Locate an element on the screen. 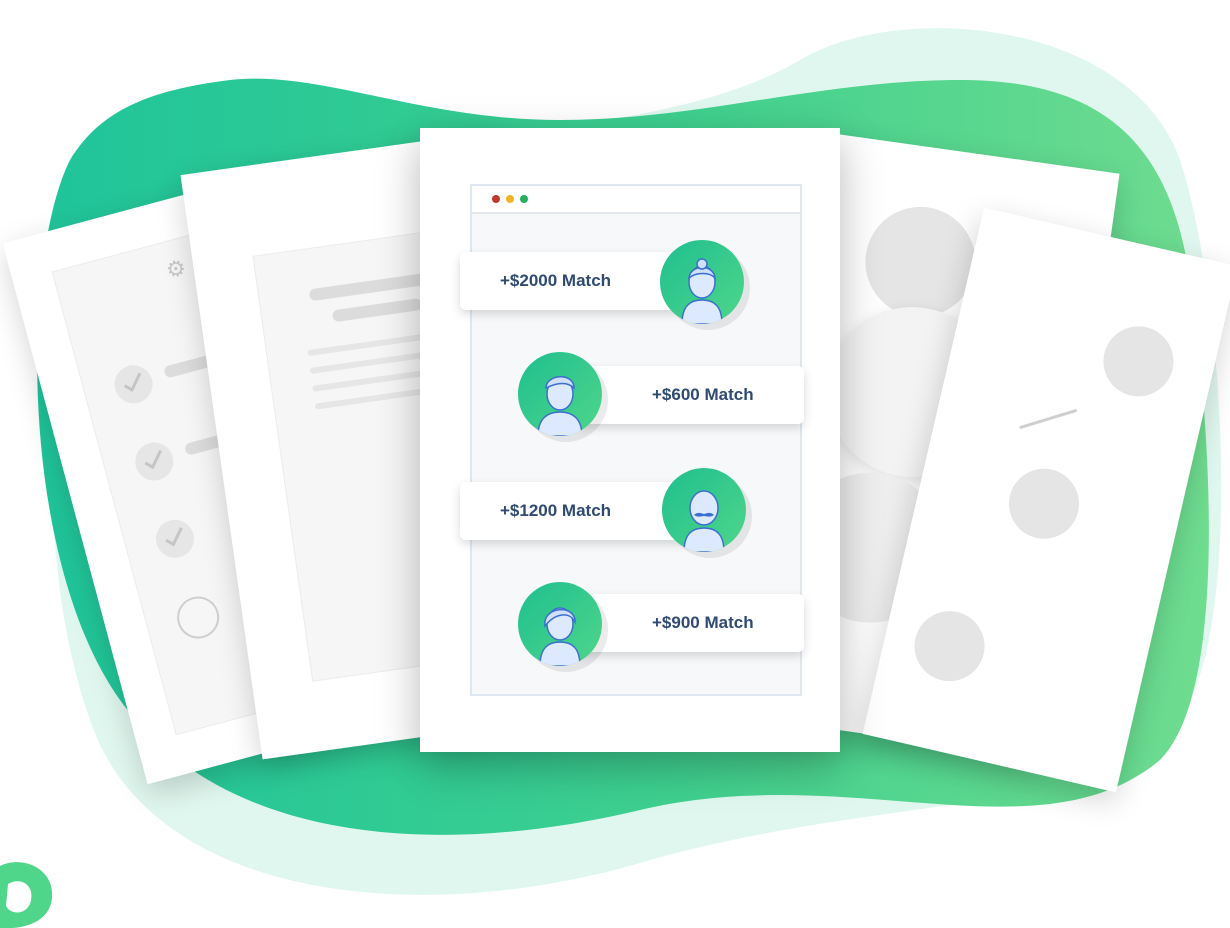  match-card: +$2000 Match is located at coordinates (575, 281).